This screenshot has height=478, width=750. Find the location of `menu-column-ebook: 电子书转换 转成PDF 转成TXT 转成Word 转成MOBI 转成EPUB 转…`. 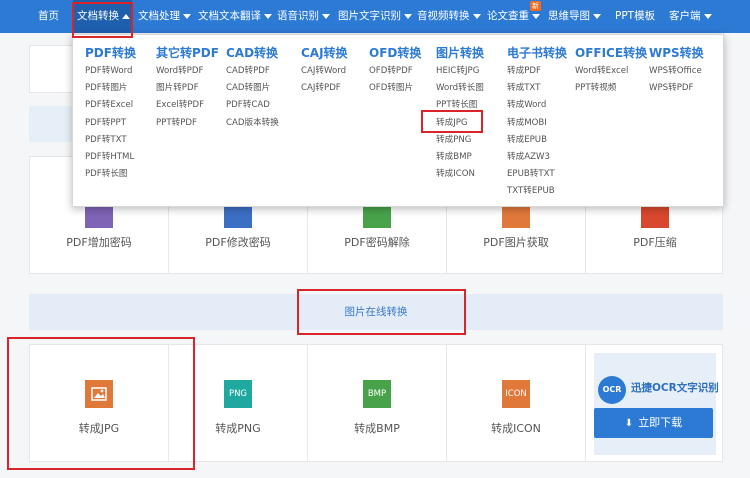

menu-column-ebook: 电子书转换 转成PDF 转成TXT 转成Word 转成MOBI 转成EPUB 转… is located at coordinates (537, 122).